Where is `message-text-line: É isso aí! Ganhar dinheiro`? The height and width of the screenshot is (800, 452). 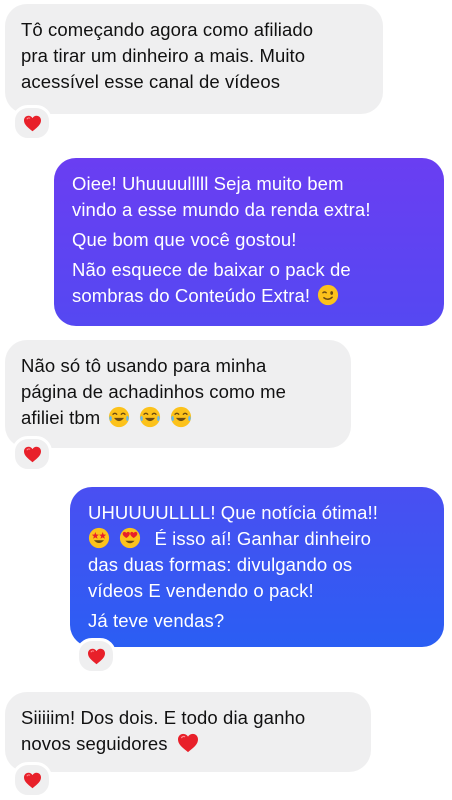 message-text-line: É isso aí! Ganhar dinheiro is located at coordinates (258, 539).